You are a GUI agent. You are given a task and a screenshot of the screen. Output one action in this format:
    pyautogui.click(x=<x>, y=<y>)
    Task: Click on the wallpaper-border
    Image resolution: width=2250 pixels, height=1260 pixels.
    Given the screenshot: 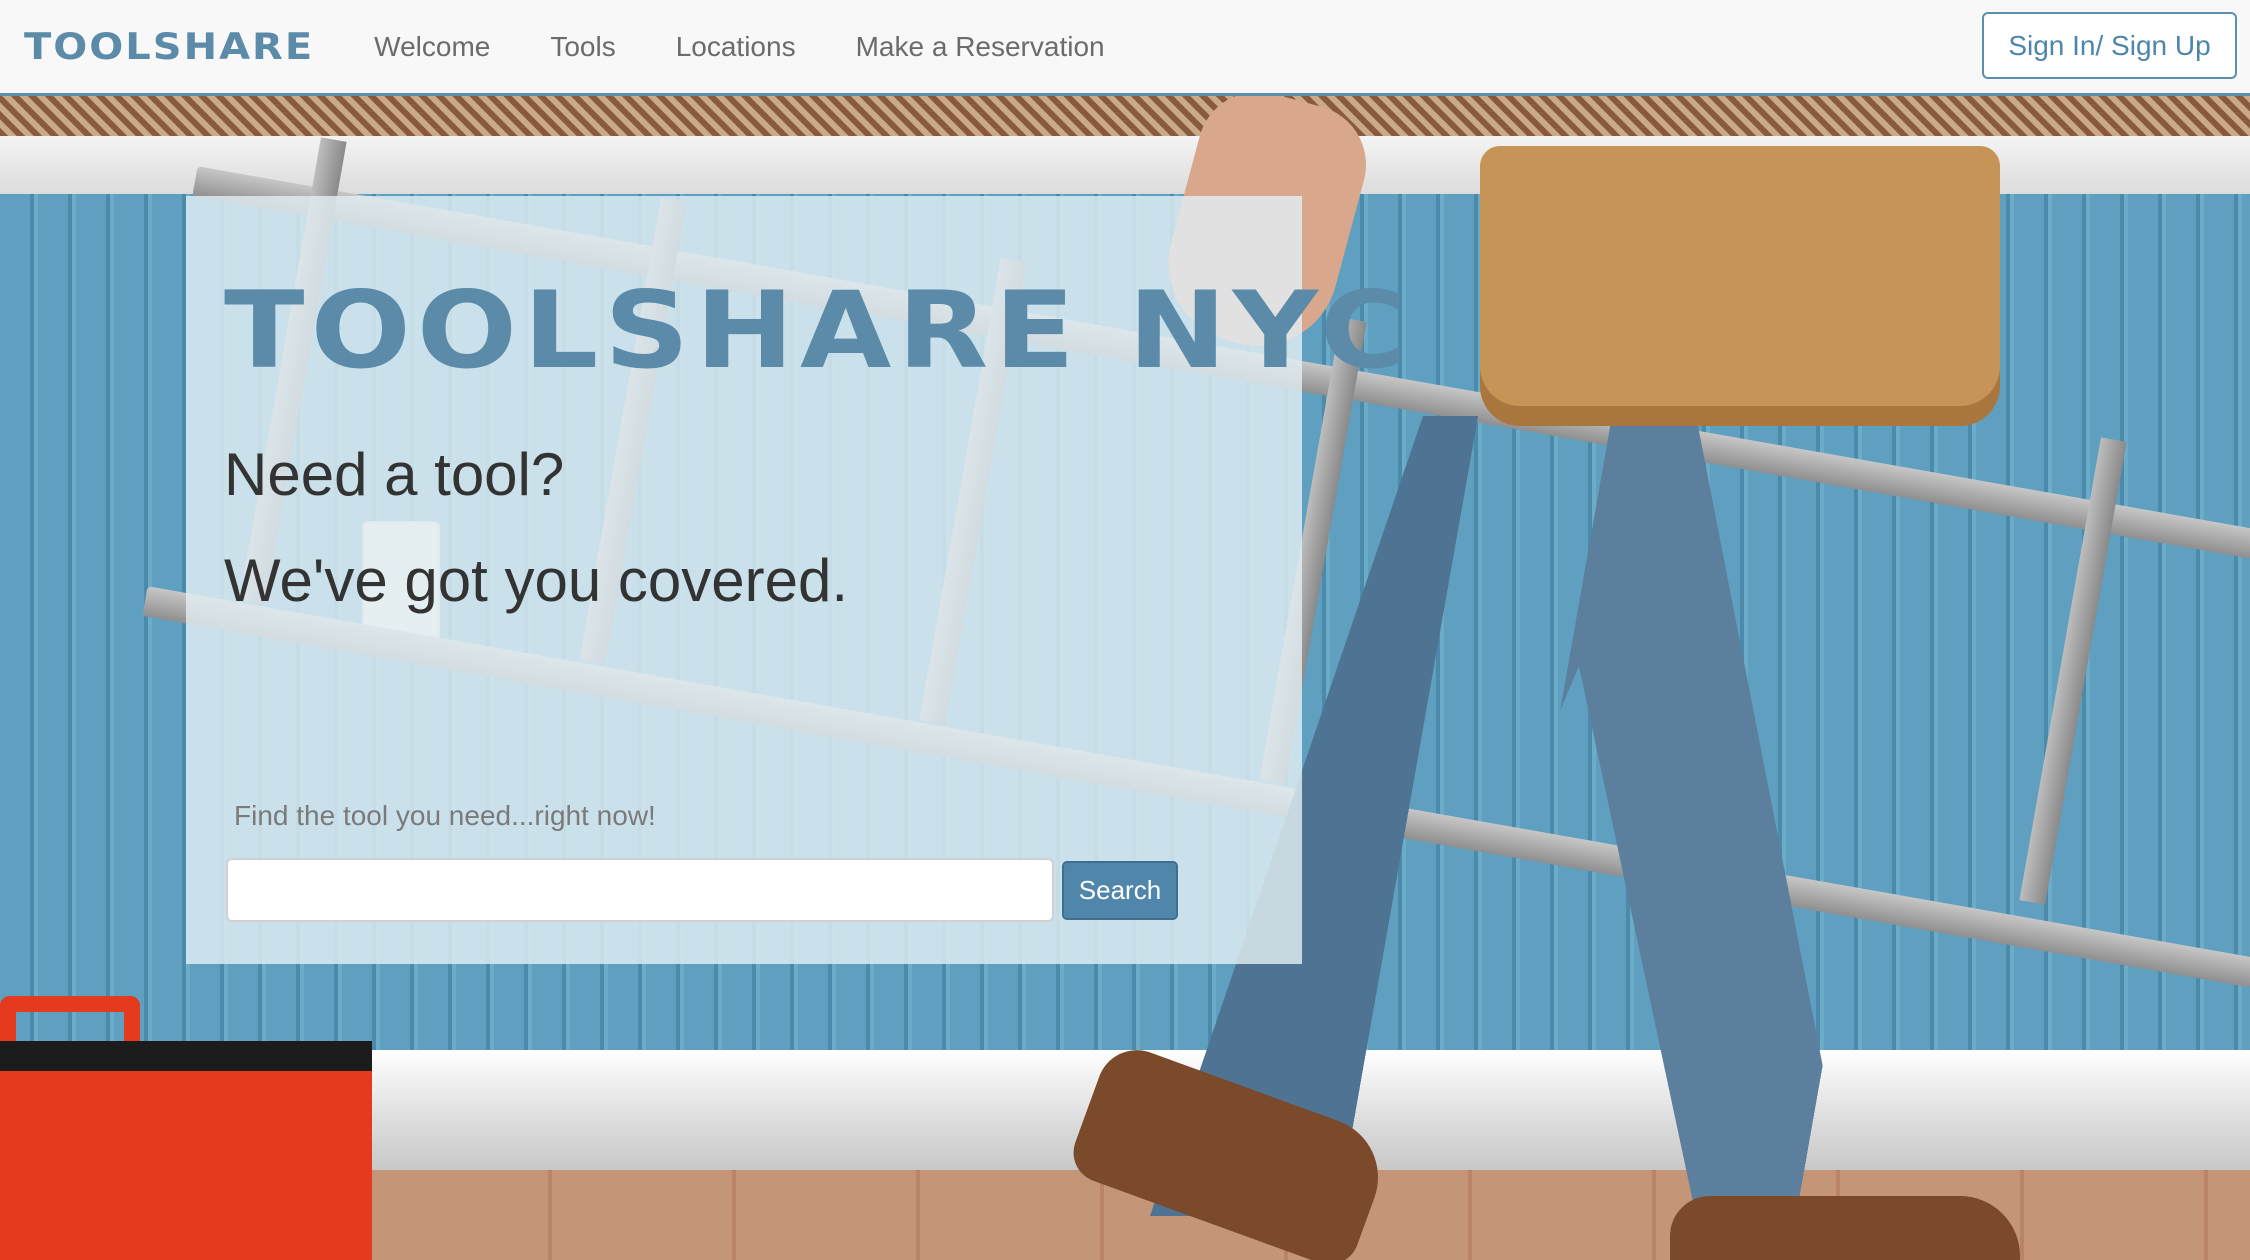 What is the action you would take?
    pyautogui.click(x=1125, y=116)
    